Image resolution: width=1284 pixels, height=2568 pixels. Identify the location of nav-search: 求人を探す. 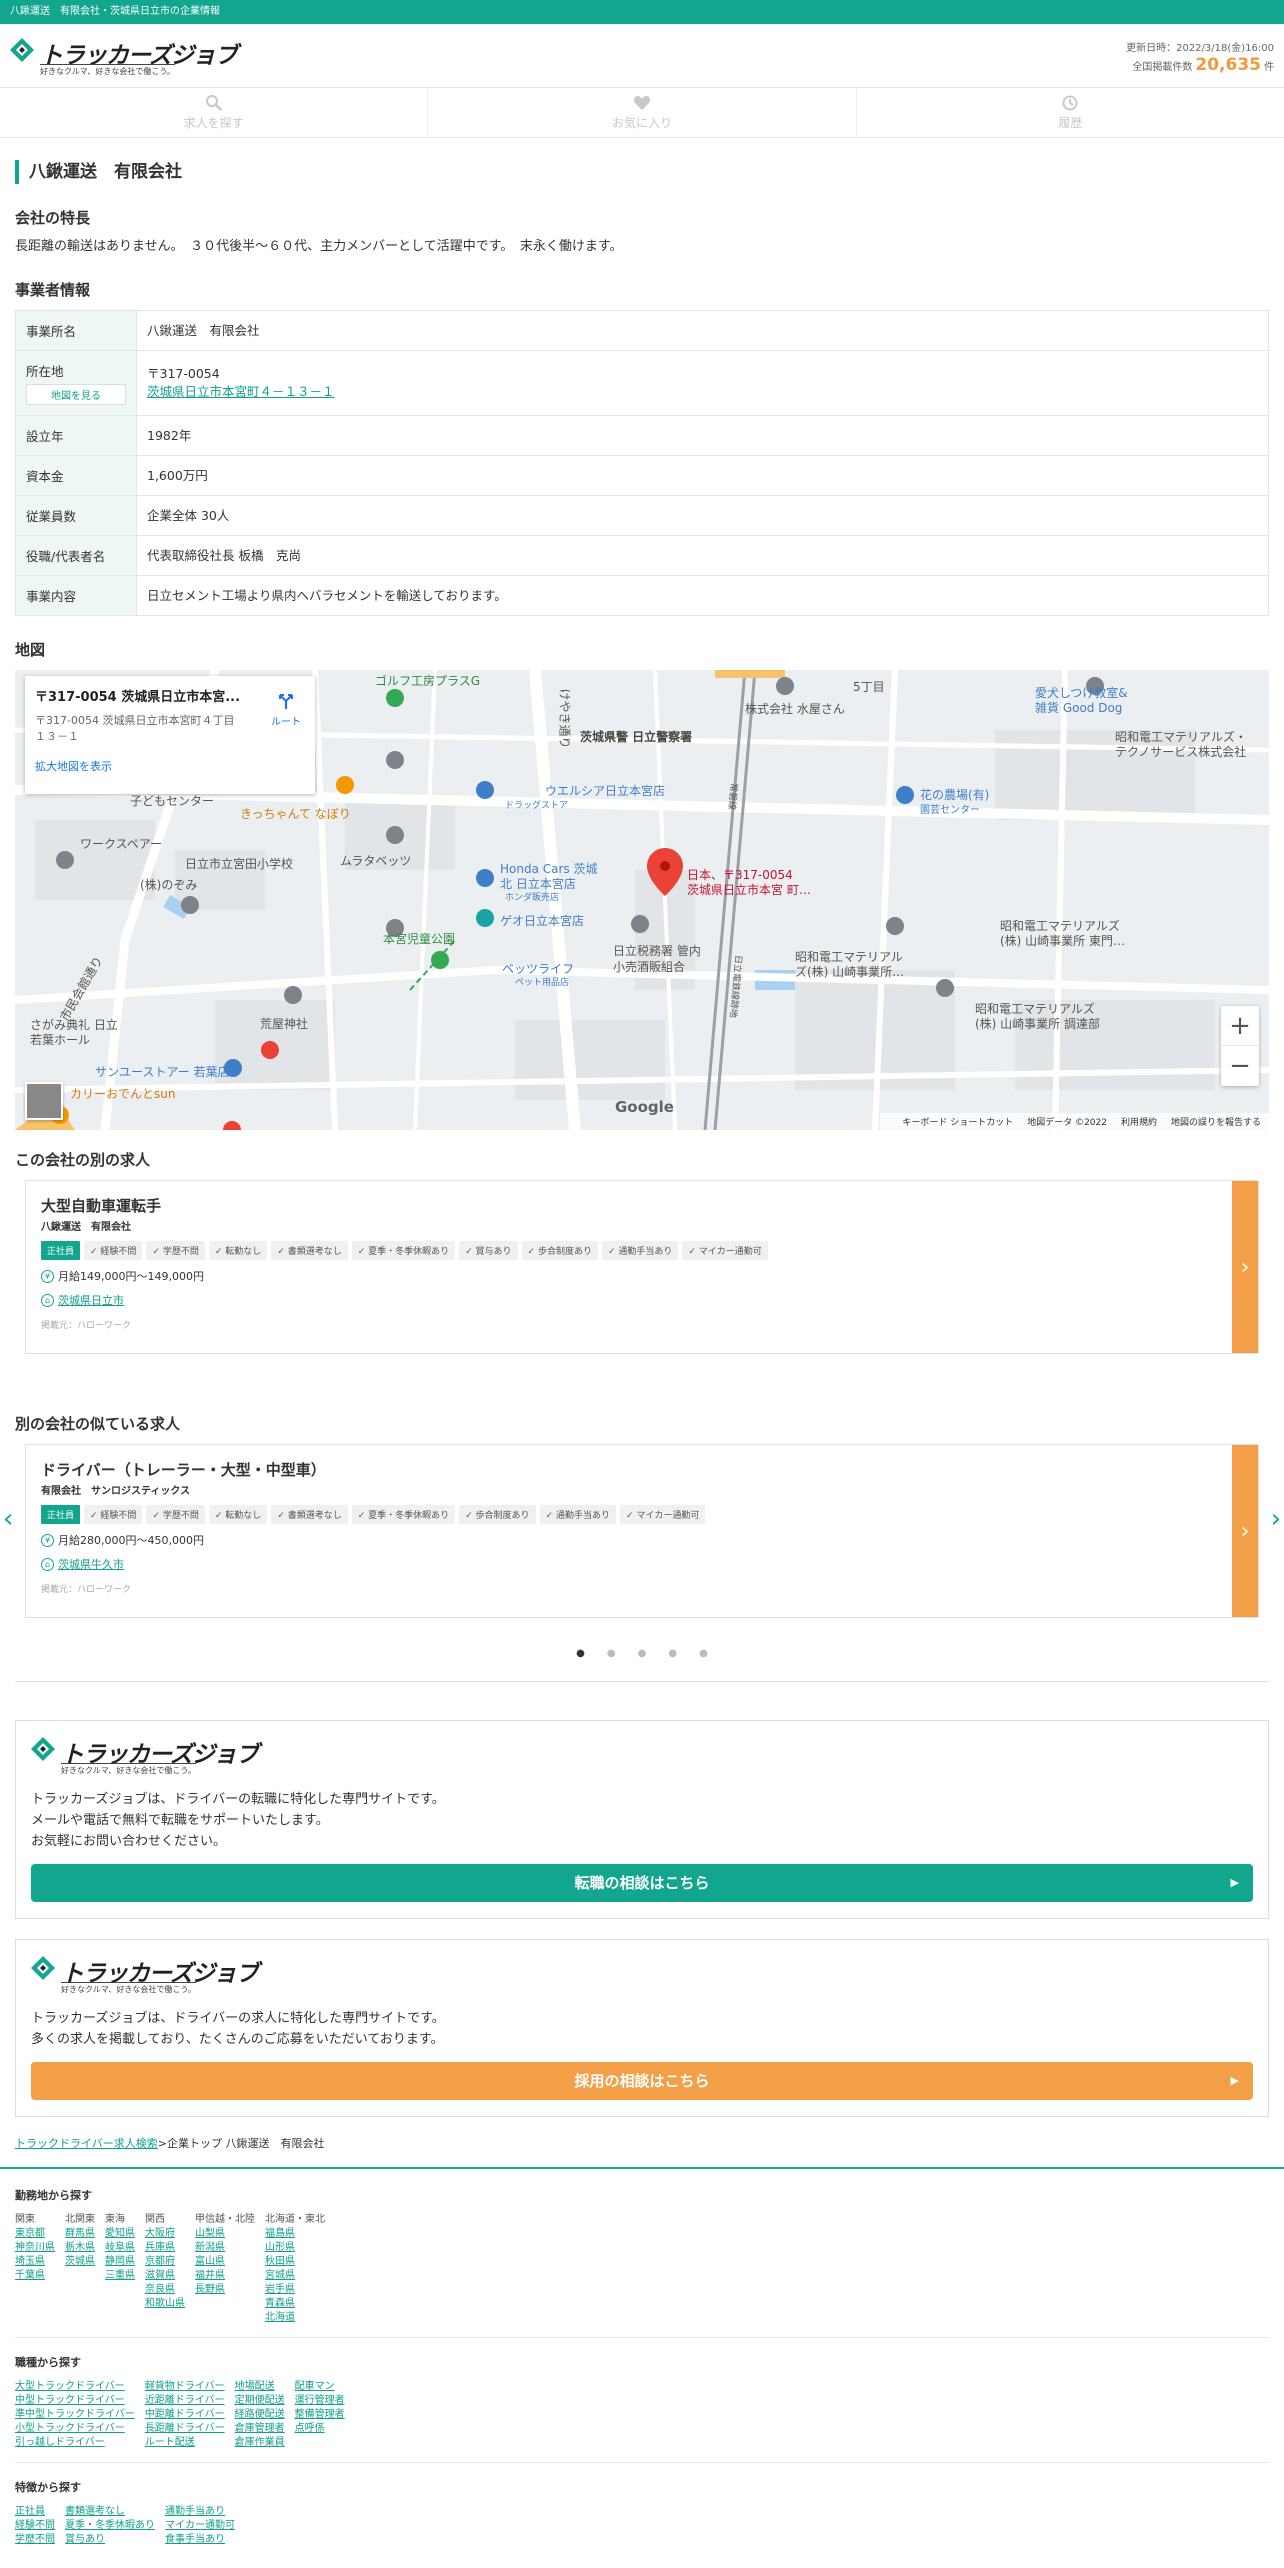
(214, 112).